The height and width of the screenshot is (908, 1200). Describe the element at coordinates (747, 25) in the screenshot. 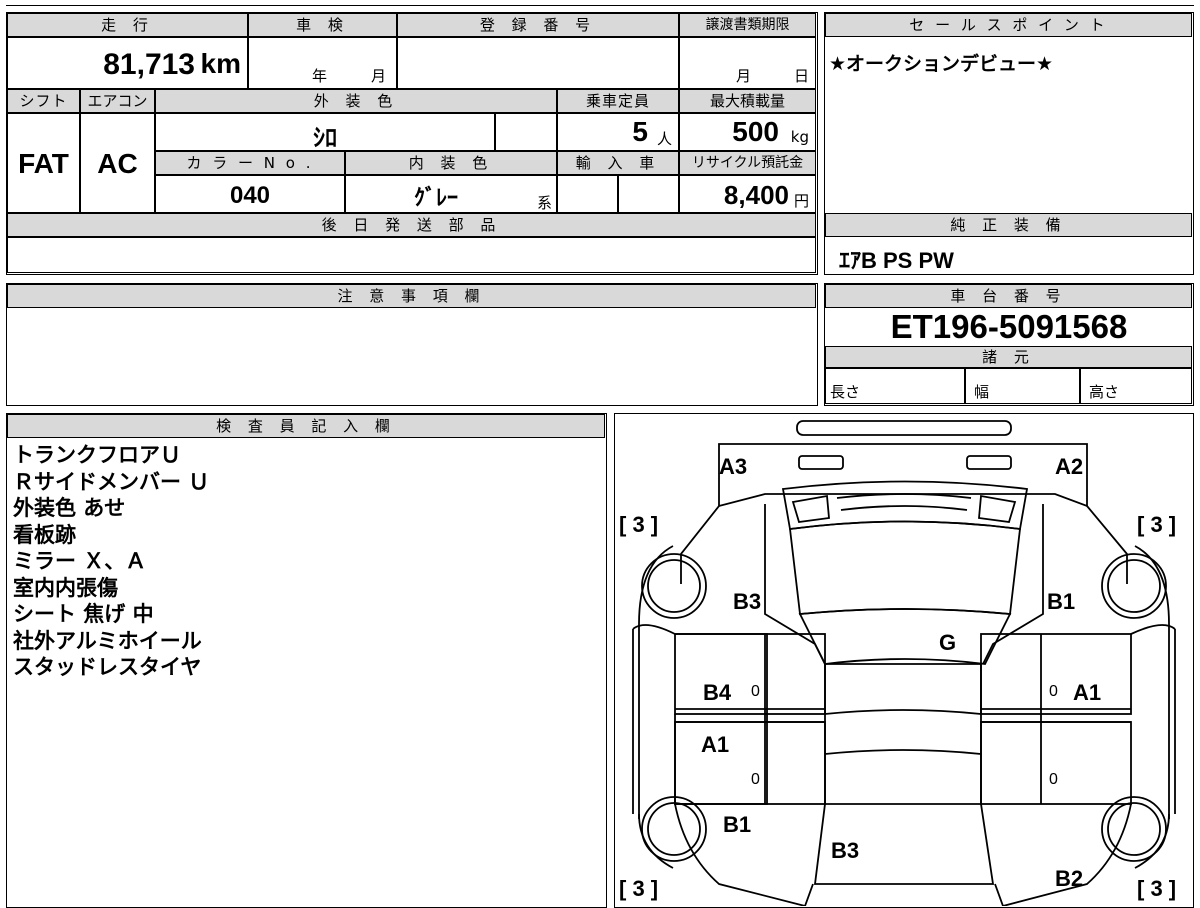

I see `transfer-header: 譲渡書類期限` at that location.